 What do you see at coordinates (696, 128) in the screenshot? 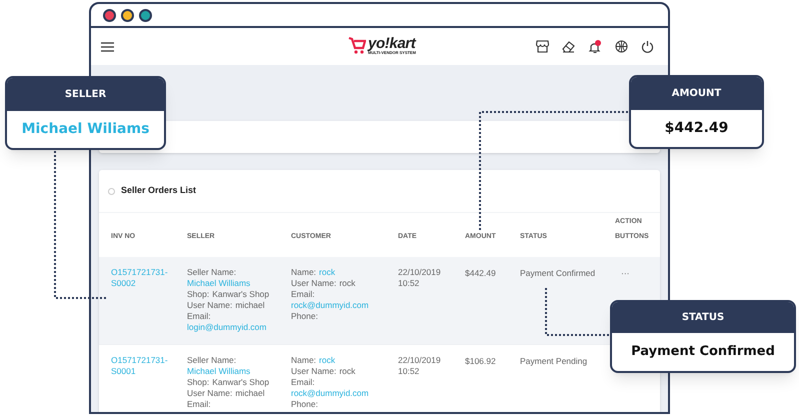
I see `callout-value: $442.49` at bounding box center [696, 128].